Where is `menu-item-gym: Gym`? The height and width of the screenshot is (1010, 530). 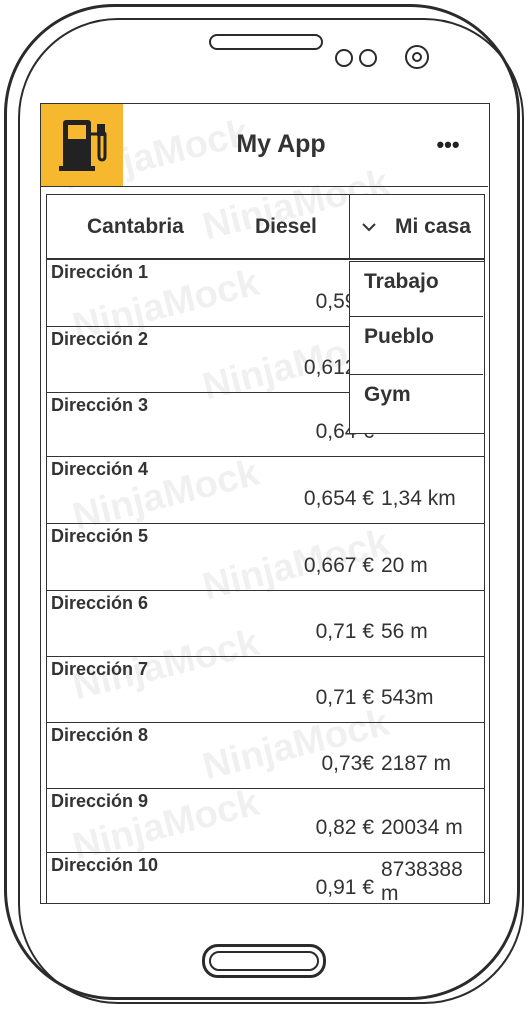
menu-item-gym: Gym is located at coordinates (416, 404).